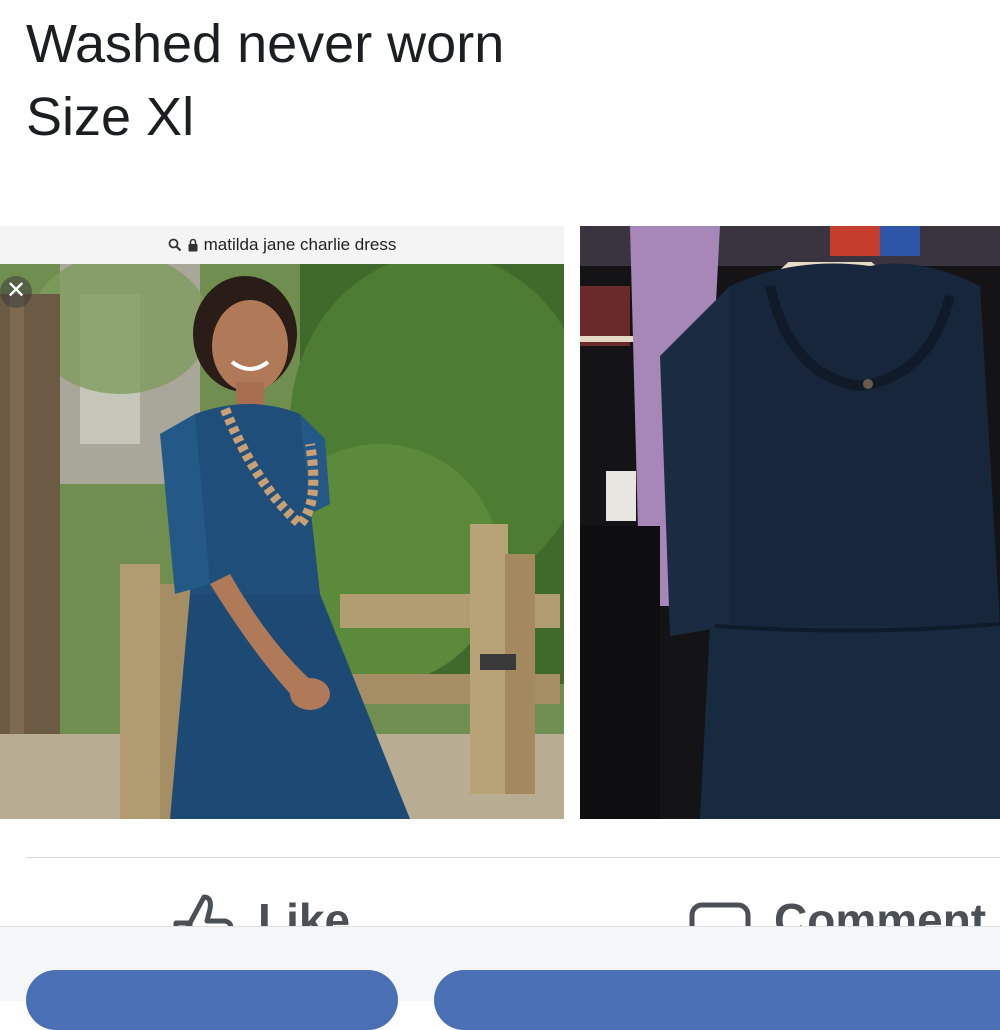 The image size is (1000, 1030). I want to click on url-bar: matilda jane charlie dress, so click(282, 245).